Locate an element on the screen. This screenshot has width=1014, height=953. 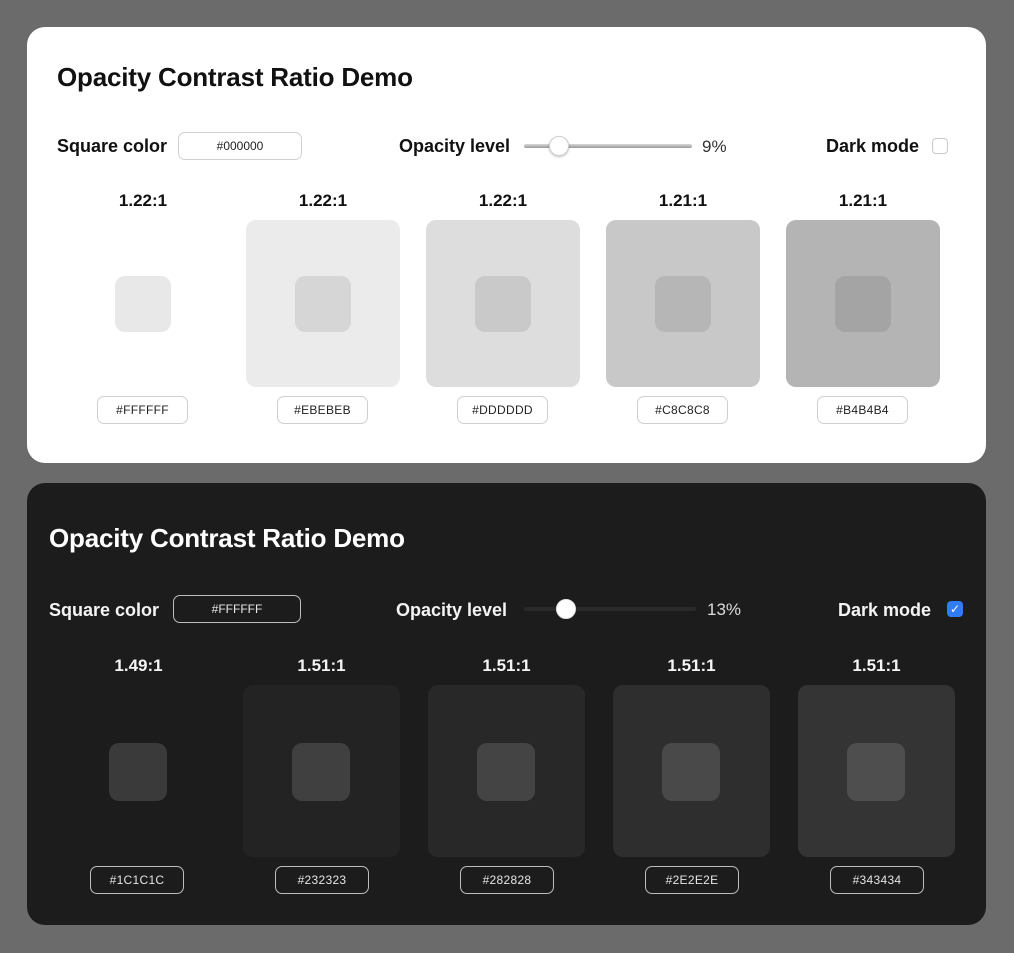
slider-track is located at coordinates (610, 609).